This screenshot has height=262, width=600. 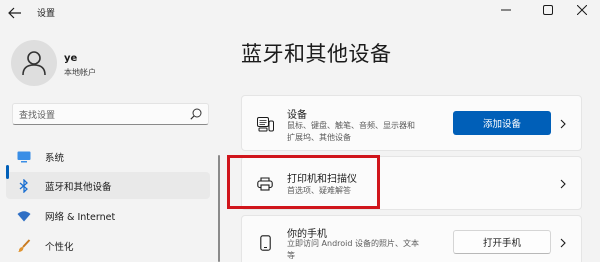 I want to click on minimize-button, so click(x=506, y=10).